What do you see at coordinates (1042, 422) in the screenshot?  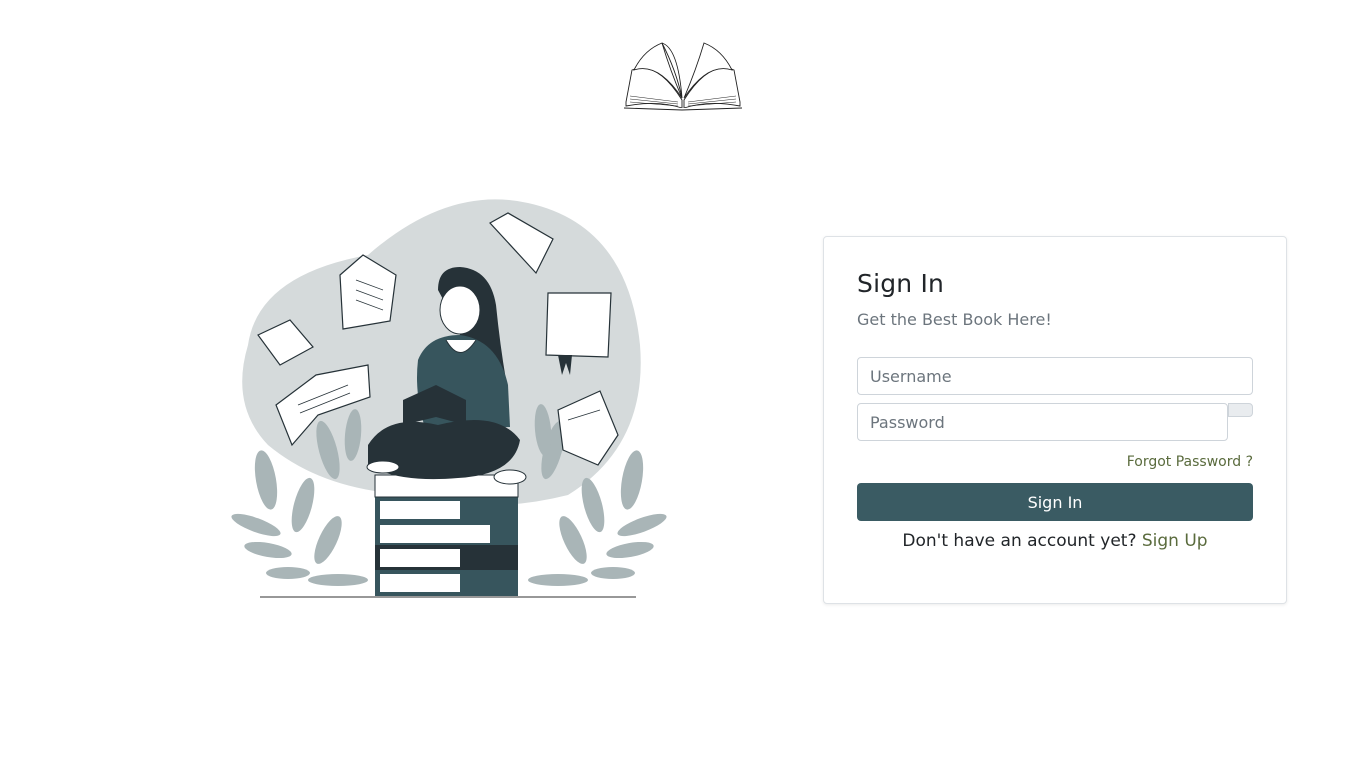 I see `password-input` at bounding box center [1042, 422].